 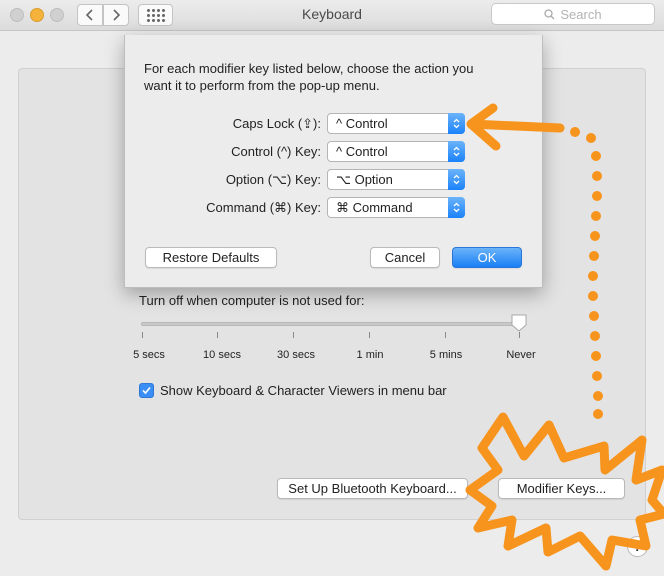 I want to click on option-key-popup: ⌥ Option, so click(x=396, y=179).